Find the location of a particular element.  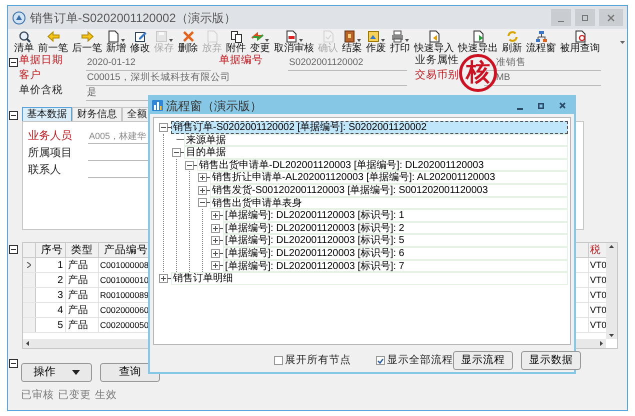

checkbox-label: 显示全部流程 is located at coordinates (420, 360).